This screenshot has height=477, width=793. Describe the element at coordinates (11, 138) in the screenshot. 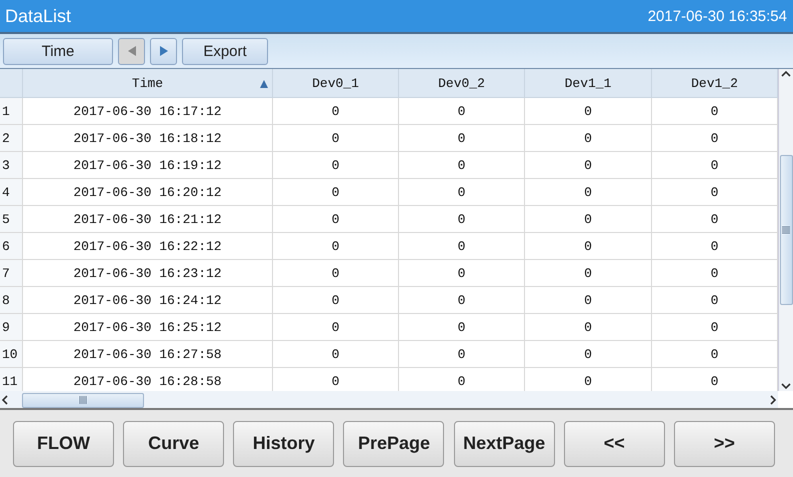

I see `row-number: 2` at that location.